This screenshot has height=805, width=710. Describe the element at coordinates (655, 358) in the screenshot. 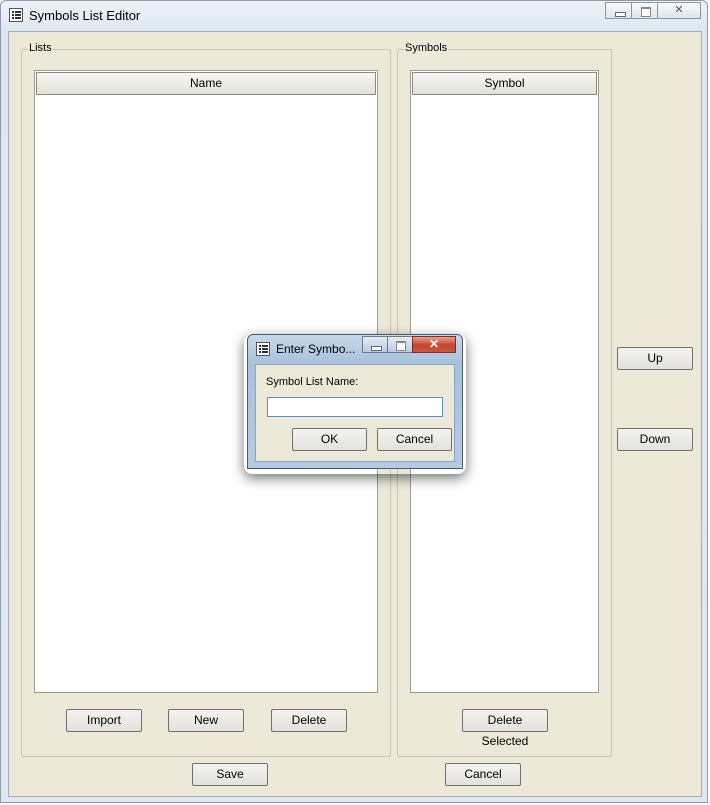

I see `up-button: Up` at that location.